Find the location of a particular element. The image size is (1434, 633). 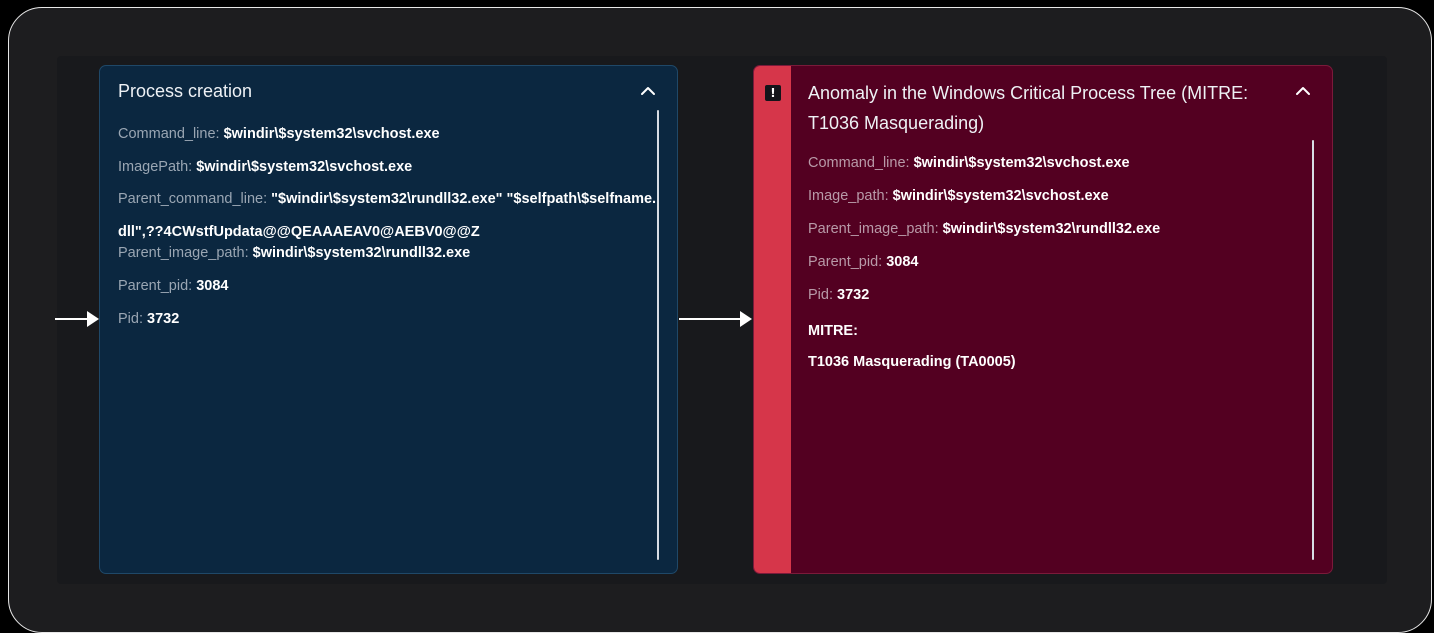

incoming-arrow-icon is located at coordinates (77, 319).